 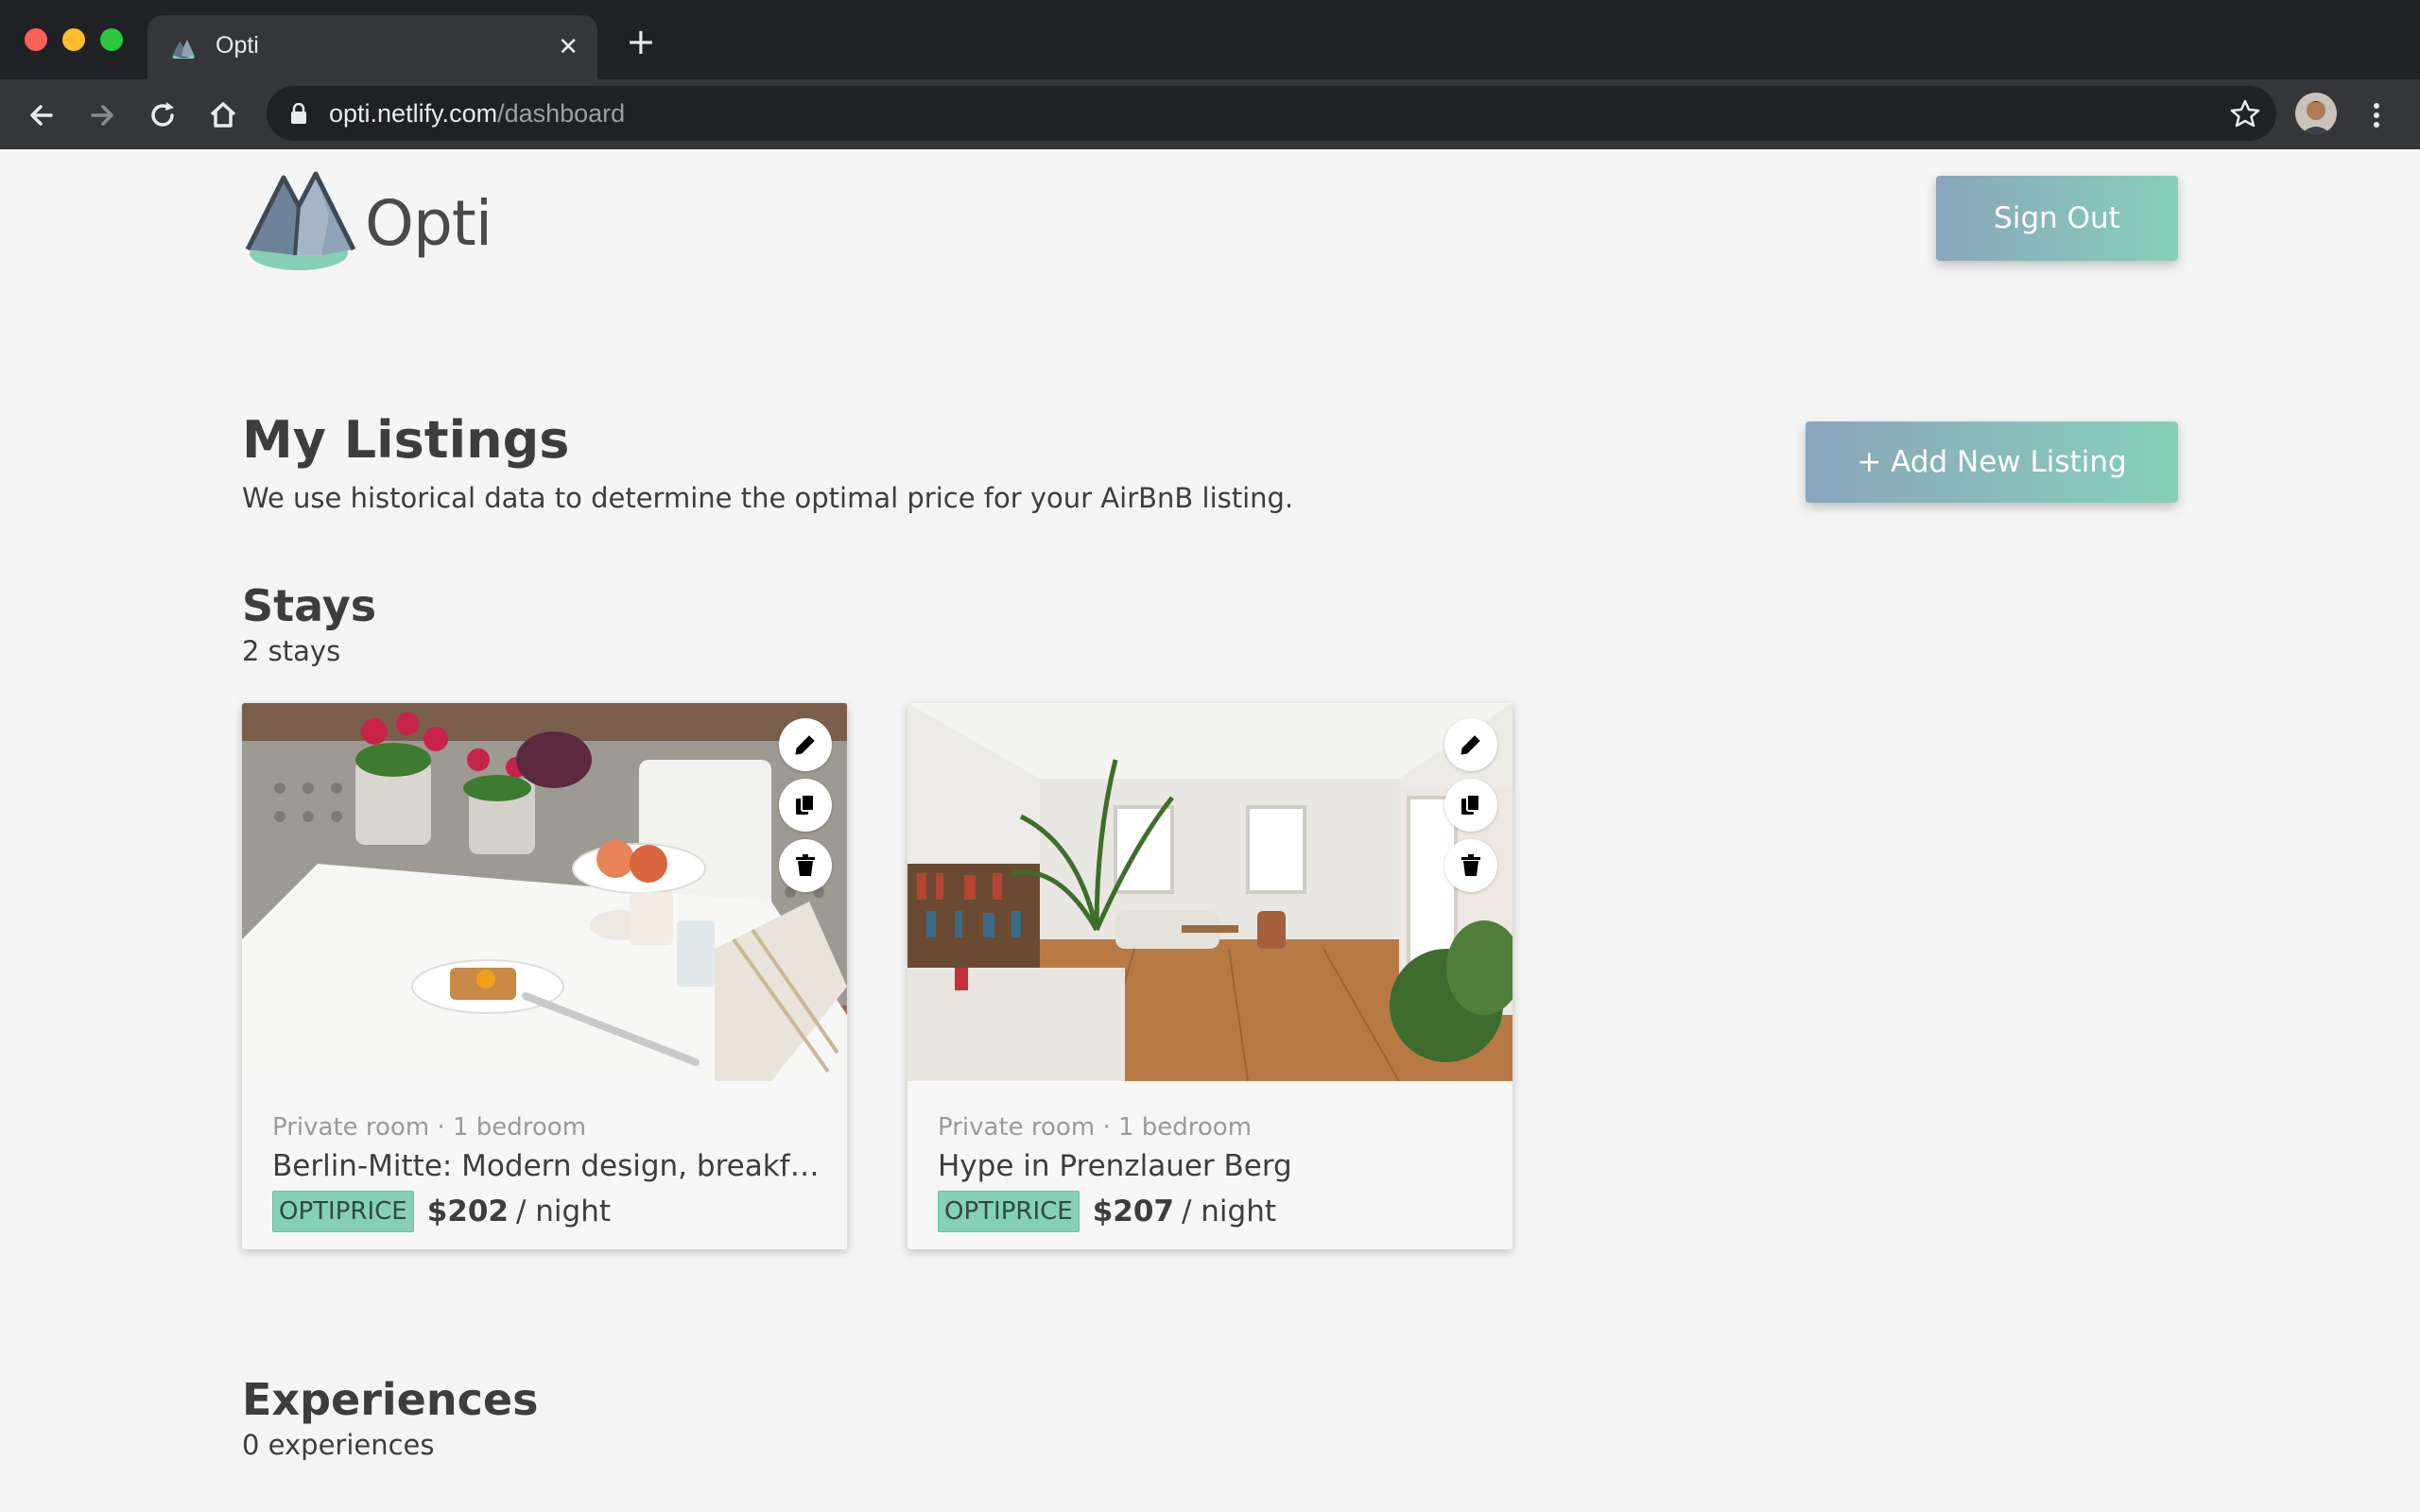 I want to click on avatar-icon, so click(x=2316, y=113).